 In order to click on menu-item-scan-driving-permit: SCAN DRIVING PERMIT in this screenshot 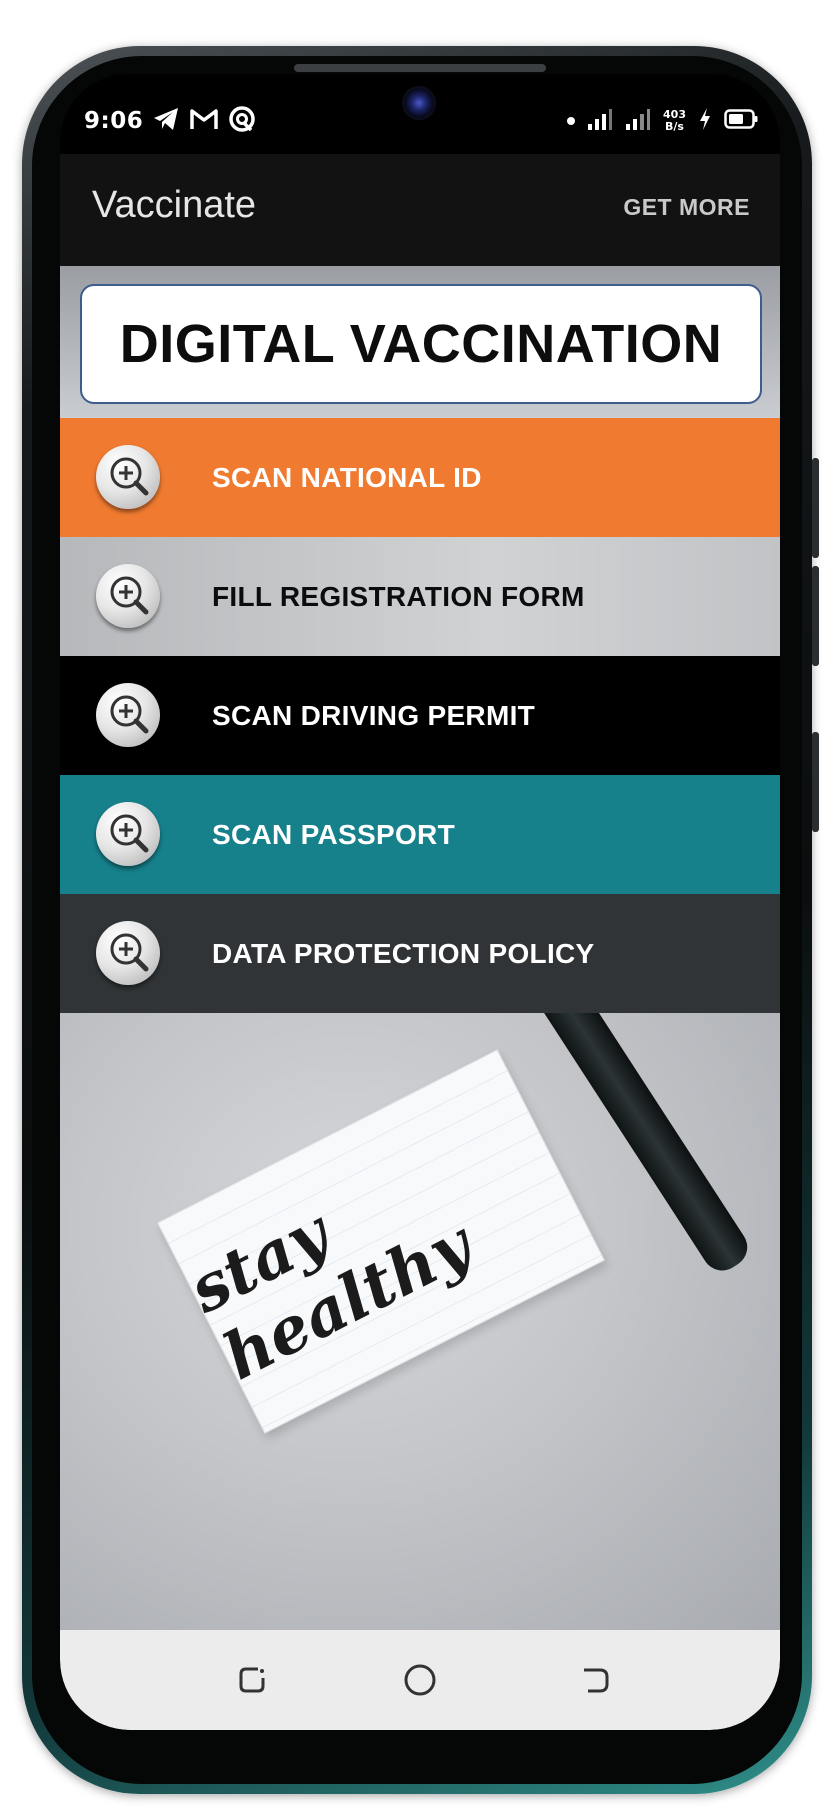, I will do `click(420, 715)`.